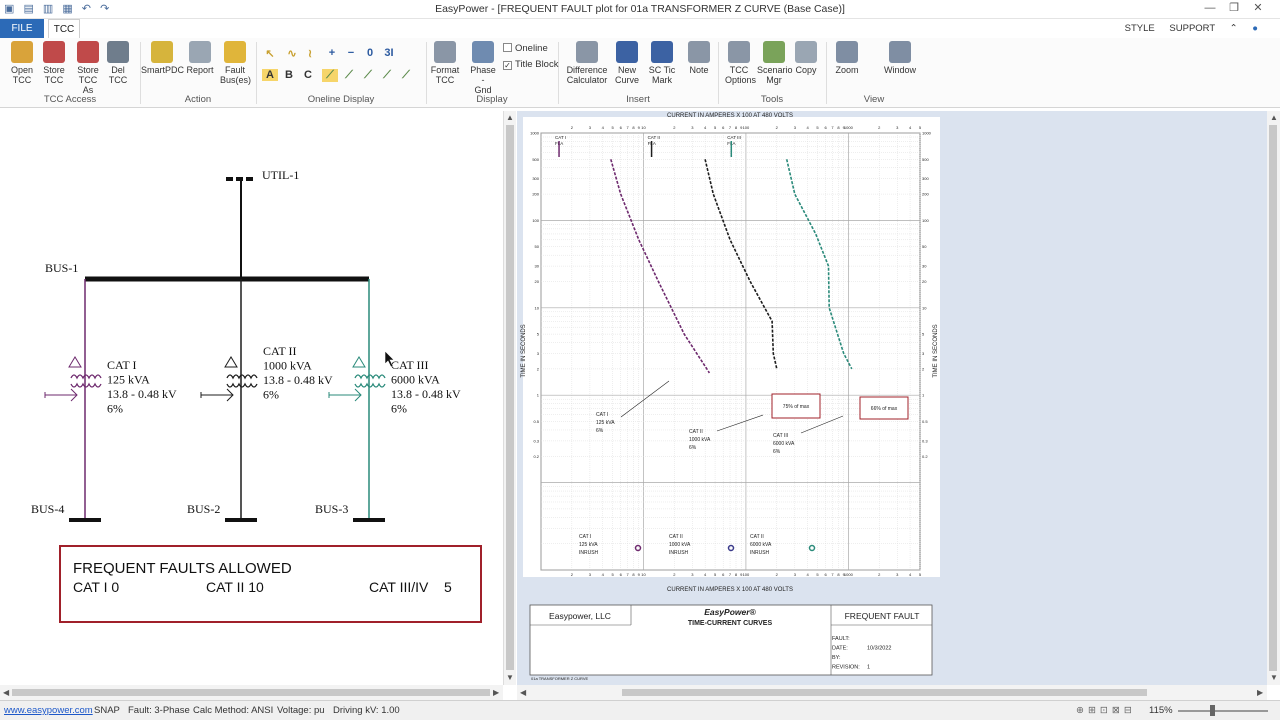 This screenshot has width=1280, height=720. What do you see at coordinates (75, 362) in the screenshot?
I see `delta-winding-icon` at bounding box center [75, 362].